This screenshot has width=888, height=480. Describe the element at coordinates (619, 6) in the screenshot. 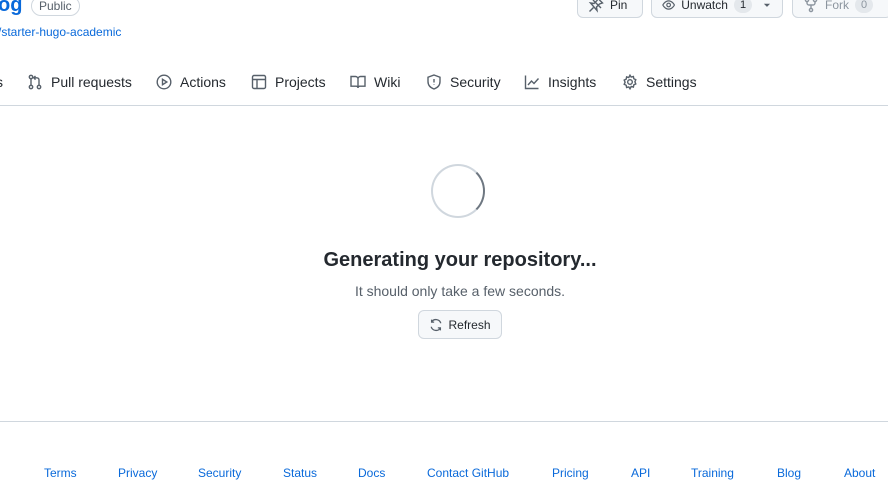

I see `pin-label: Pin` at that location.